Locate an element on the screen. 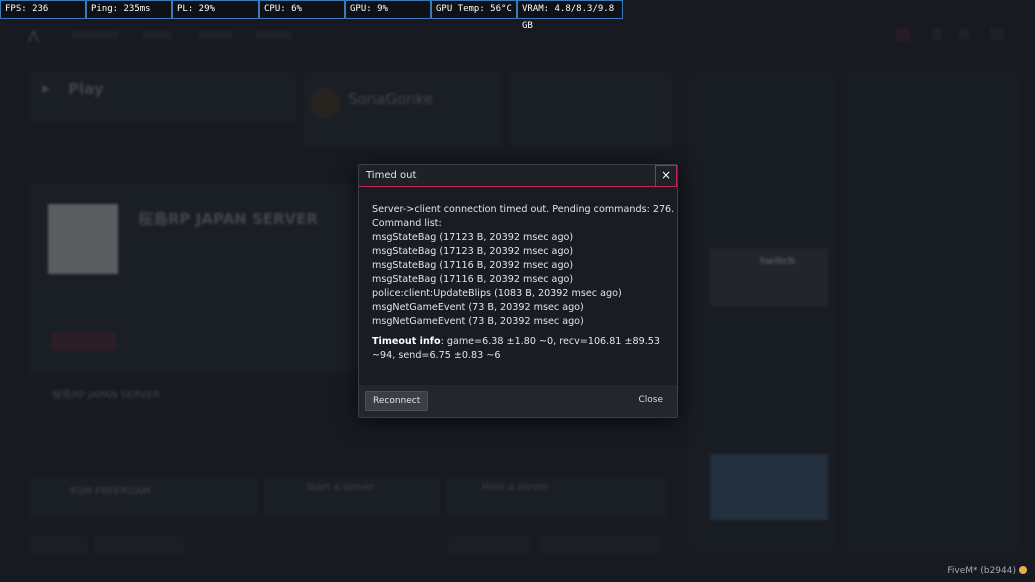 Image resolution: width=1035 pixels, height=582 pixels. reconnect-button: Reconnect is located at coordinates (397, 401).